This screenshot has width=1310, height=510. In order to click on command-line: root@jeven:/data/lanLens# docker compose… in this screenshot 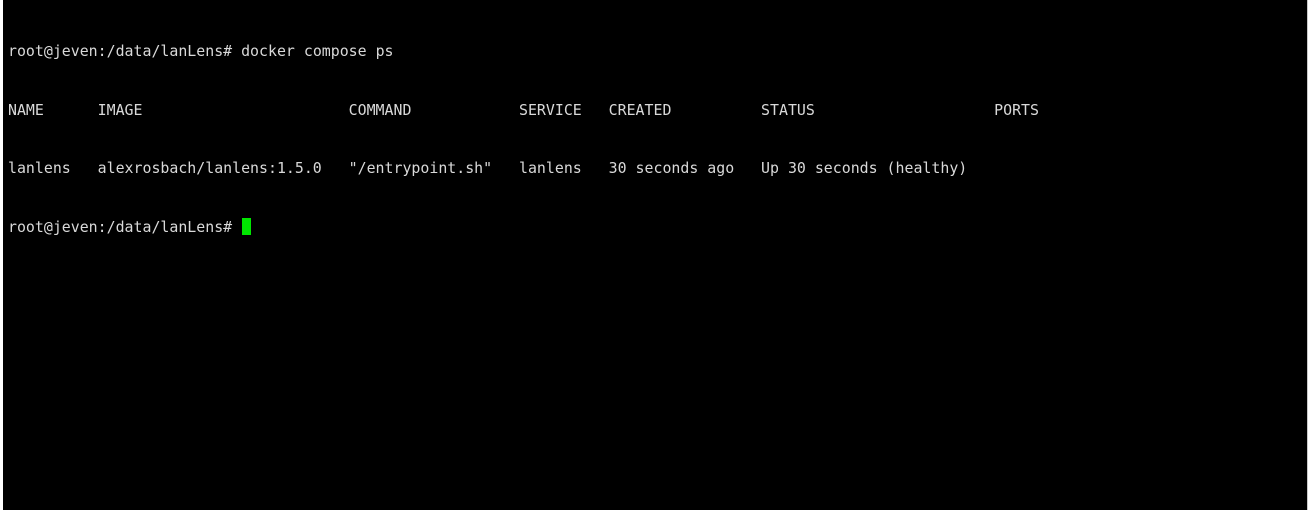, I will do `click(523, 52)`.